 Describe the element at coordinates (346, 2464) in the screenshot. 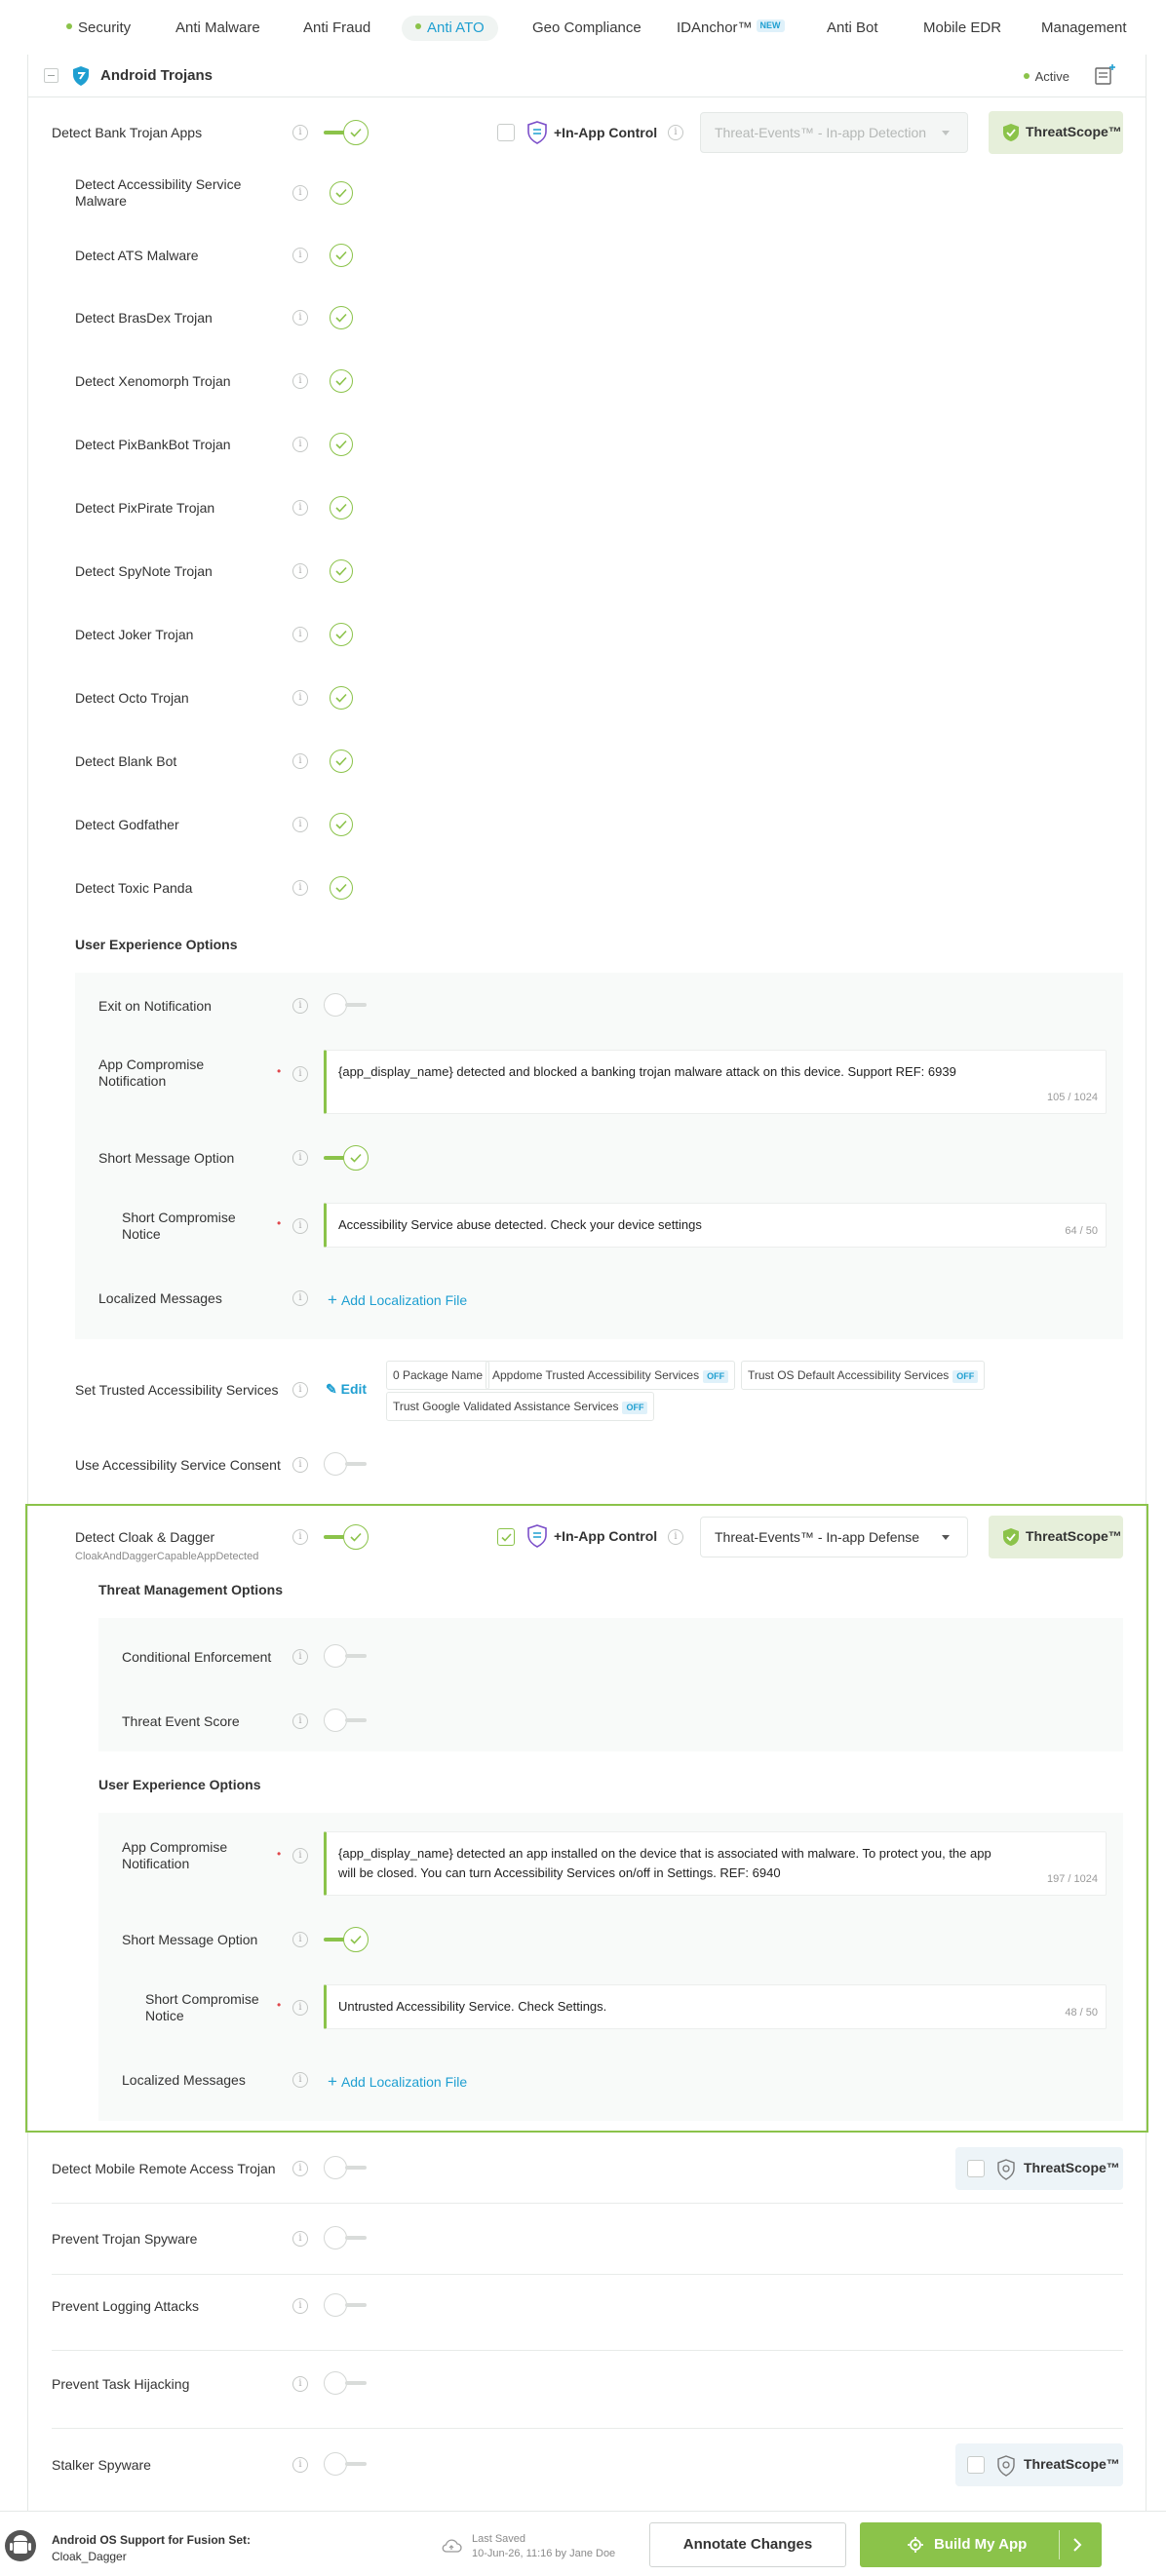

I see `stalker-spyware-toggle` at that location.